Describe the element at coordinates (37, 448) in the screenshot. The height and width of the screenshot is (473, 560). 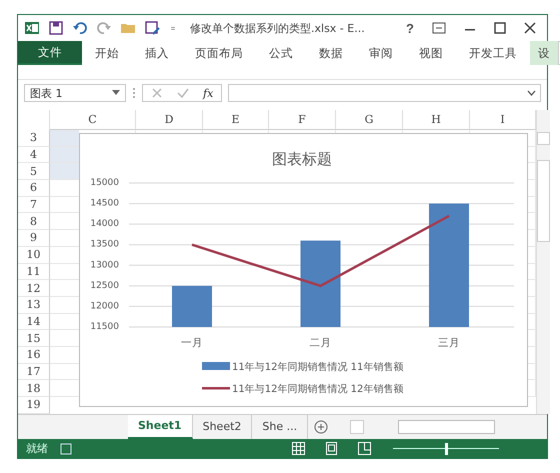
I see `status-text: 就绪` at that location.